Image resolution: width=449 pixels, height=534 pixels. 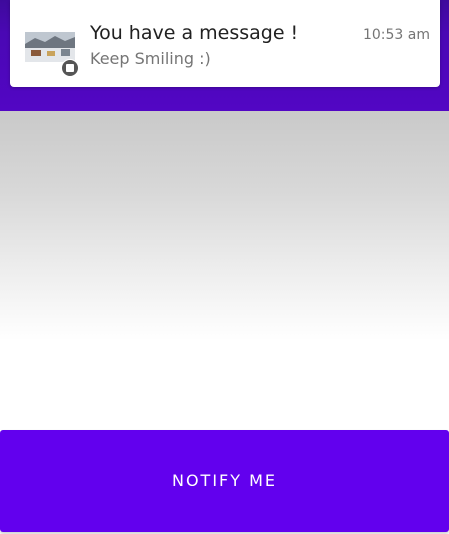 What do you see at coordinates (70, 68) in the screenshot?
I see `notification-small-icon` at bounding box center [70, 68].